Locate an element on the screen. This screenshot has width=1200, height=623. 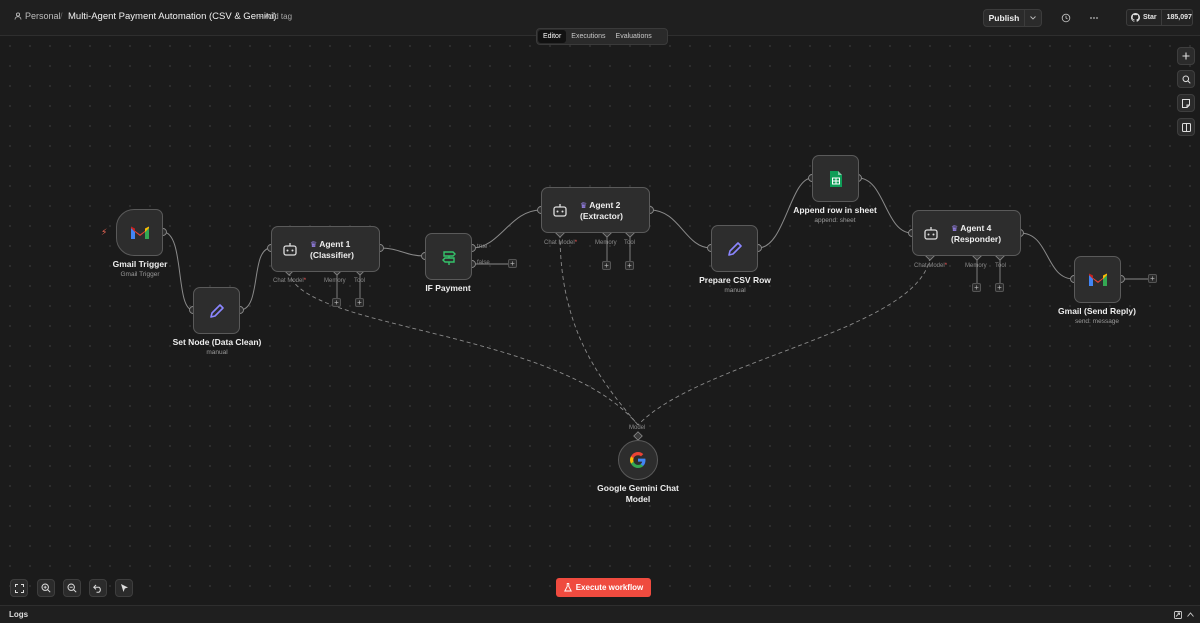
select-mode-button is located at coordinates (124, 588).